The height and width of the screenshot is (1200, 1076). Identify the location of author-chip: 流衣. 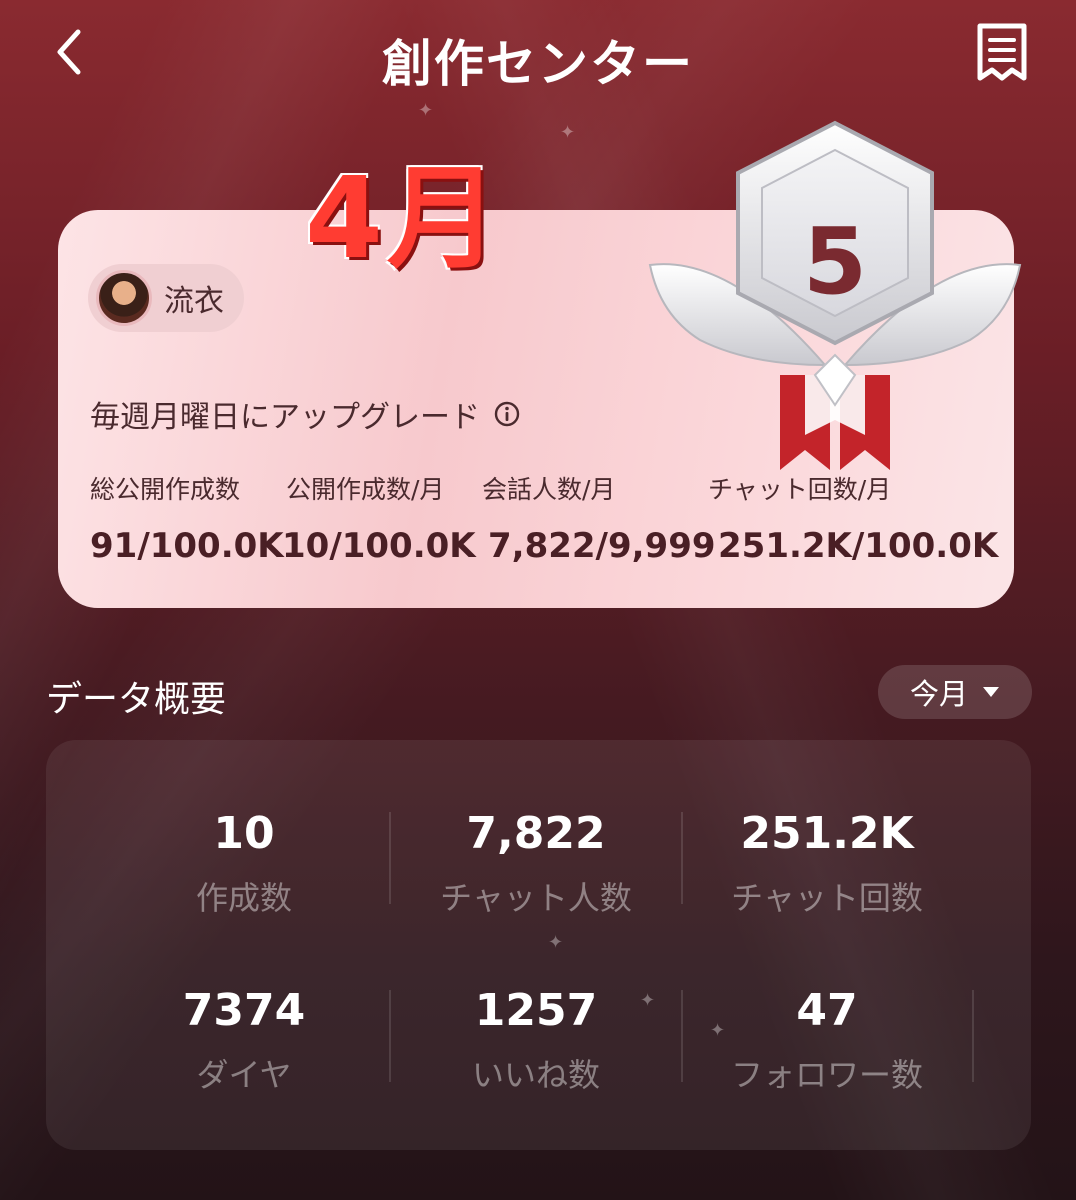
(166, 298).